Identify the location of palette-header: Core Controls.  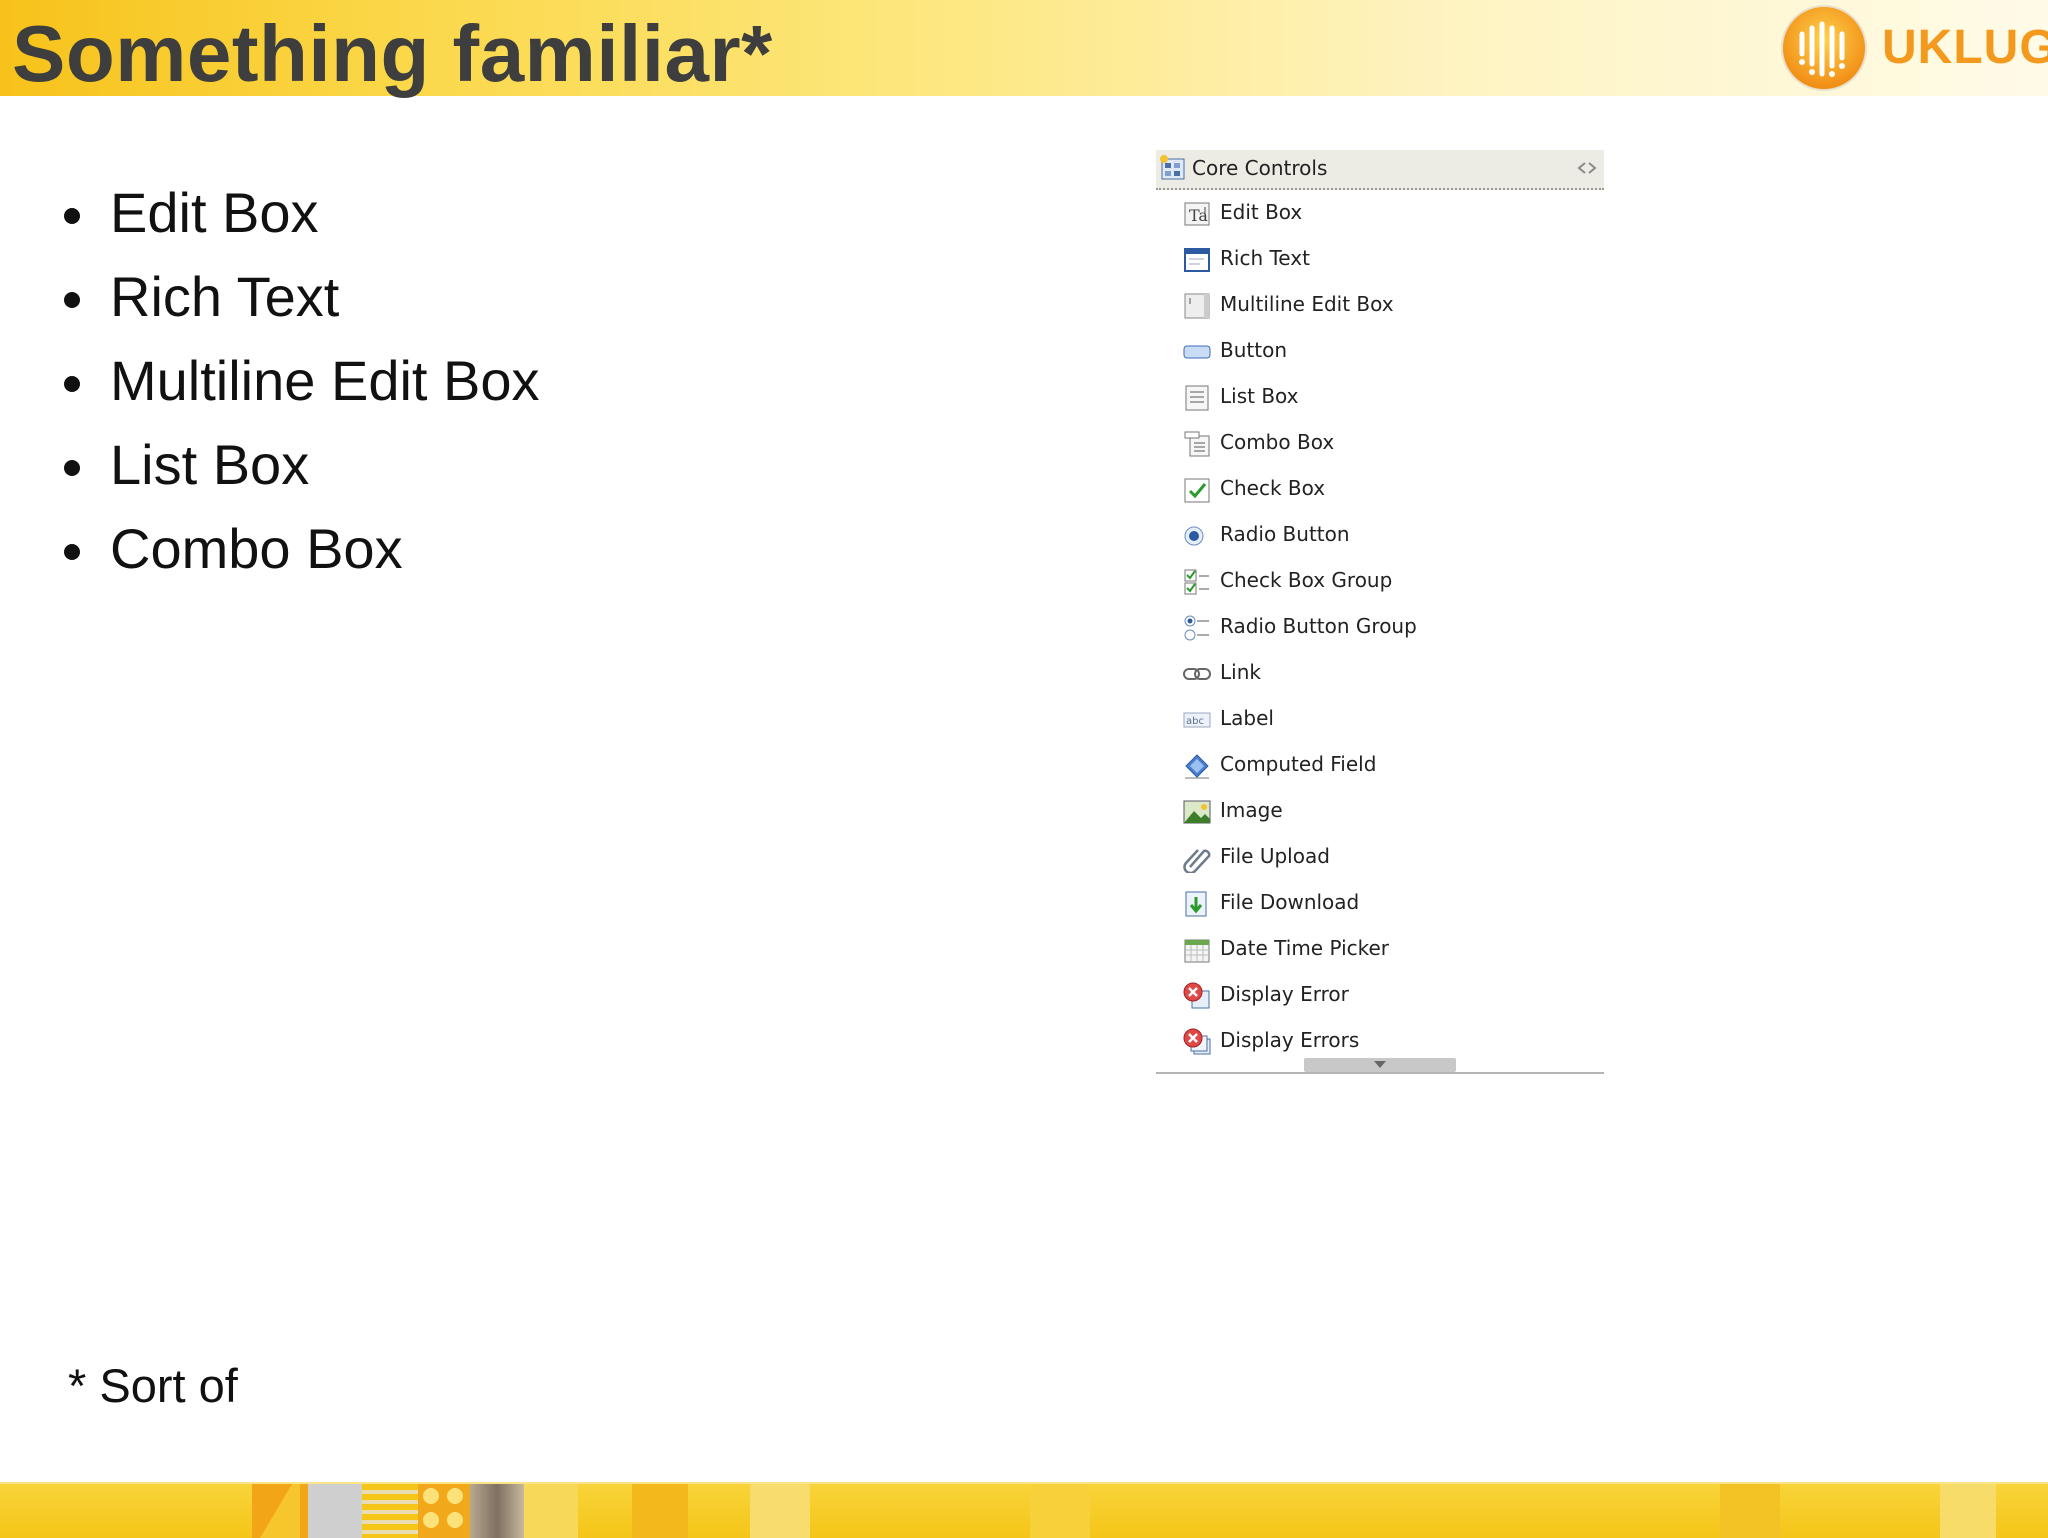
(1380, 170).